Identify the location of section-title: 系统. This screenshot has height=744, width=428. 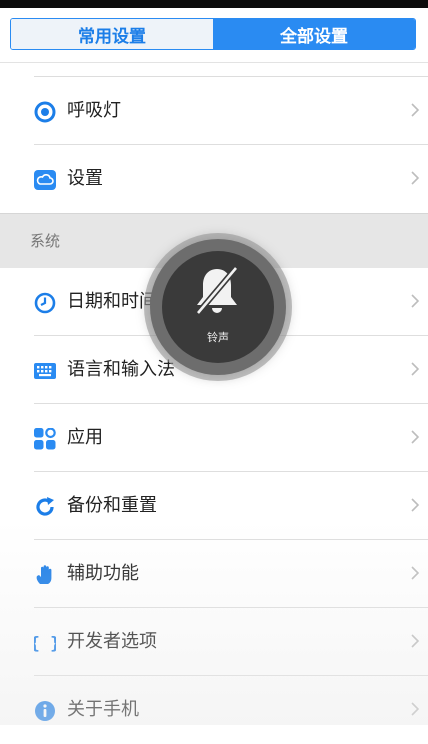
(45, 241).